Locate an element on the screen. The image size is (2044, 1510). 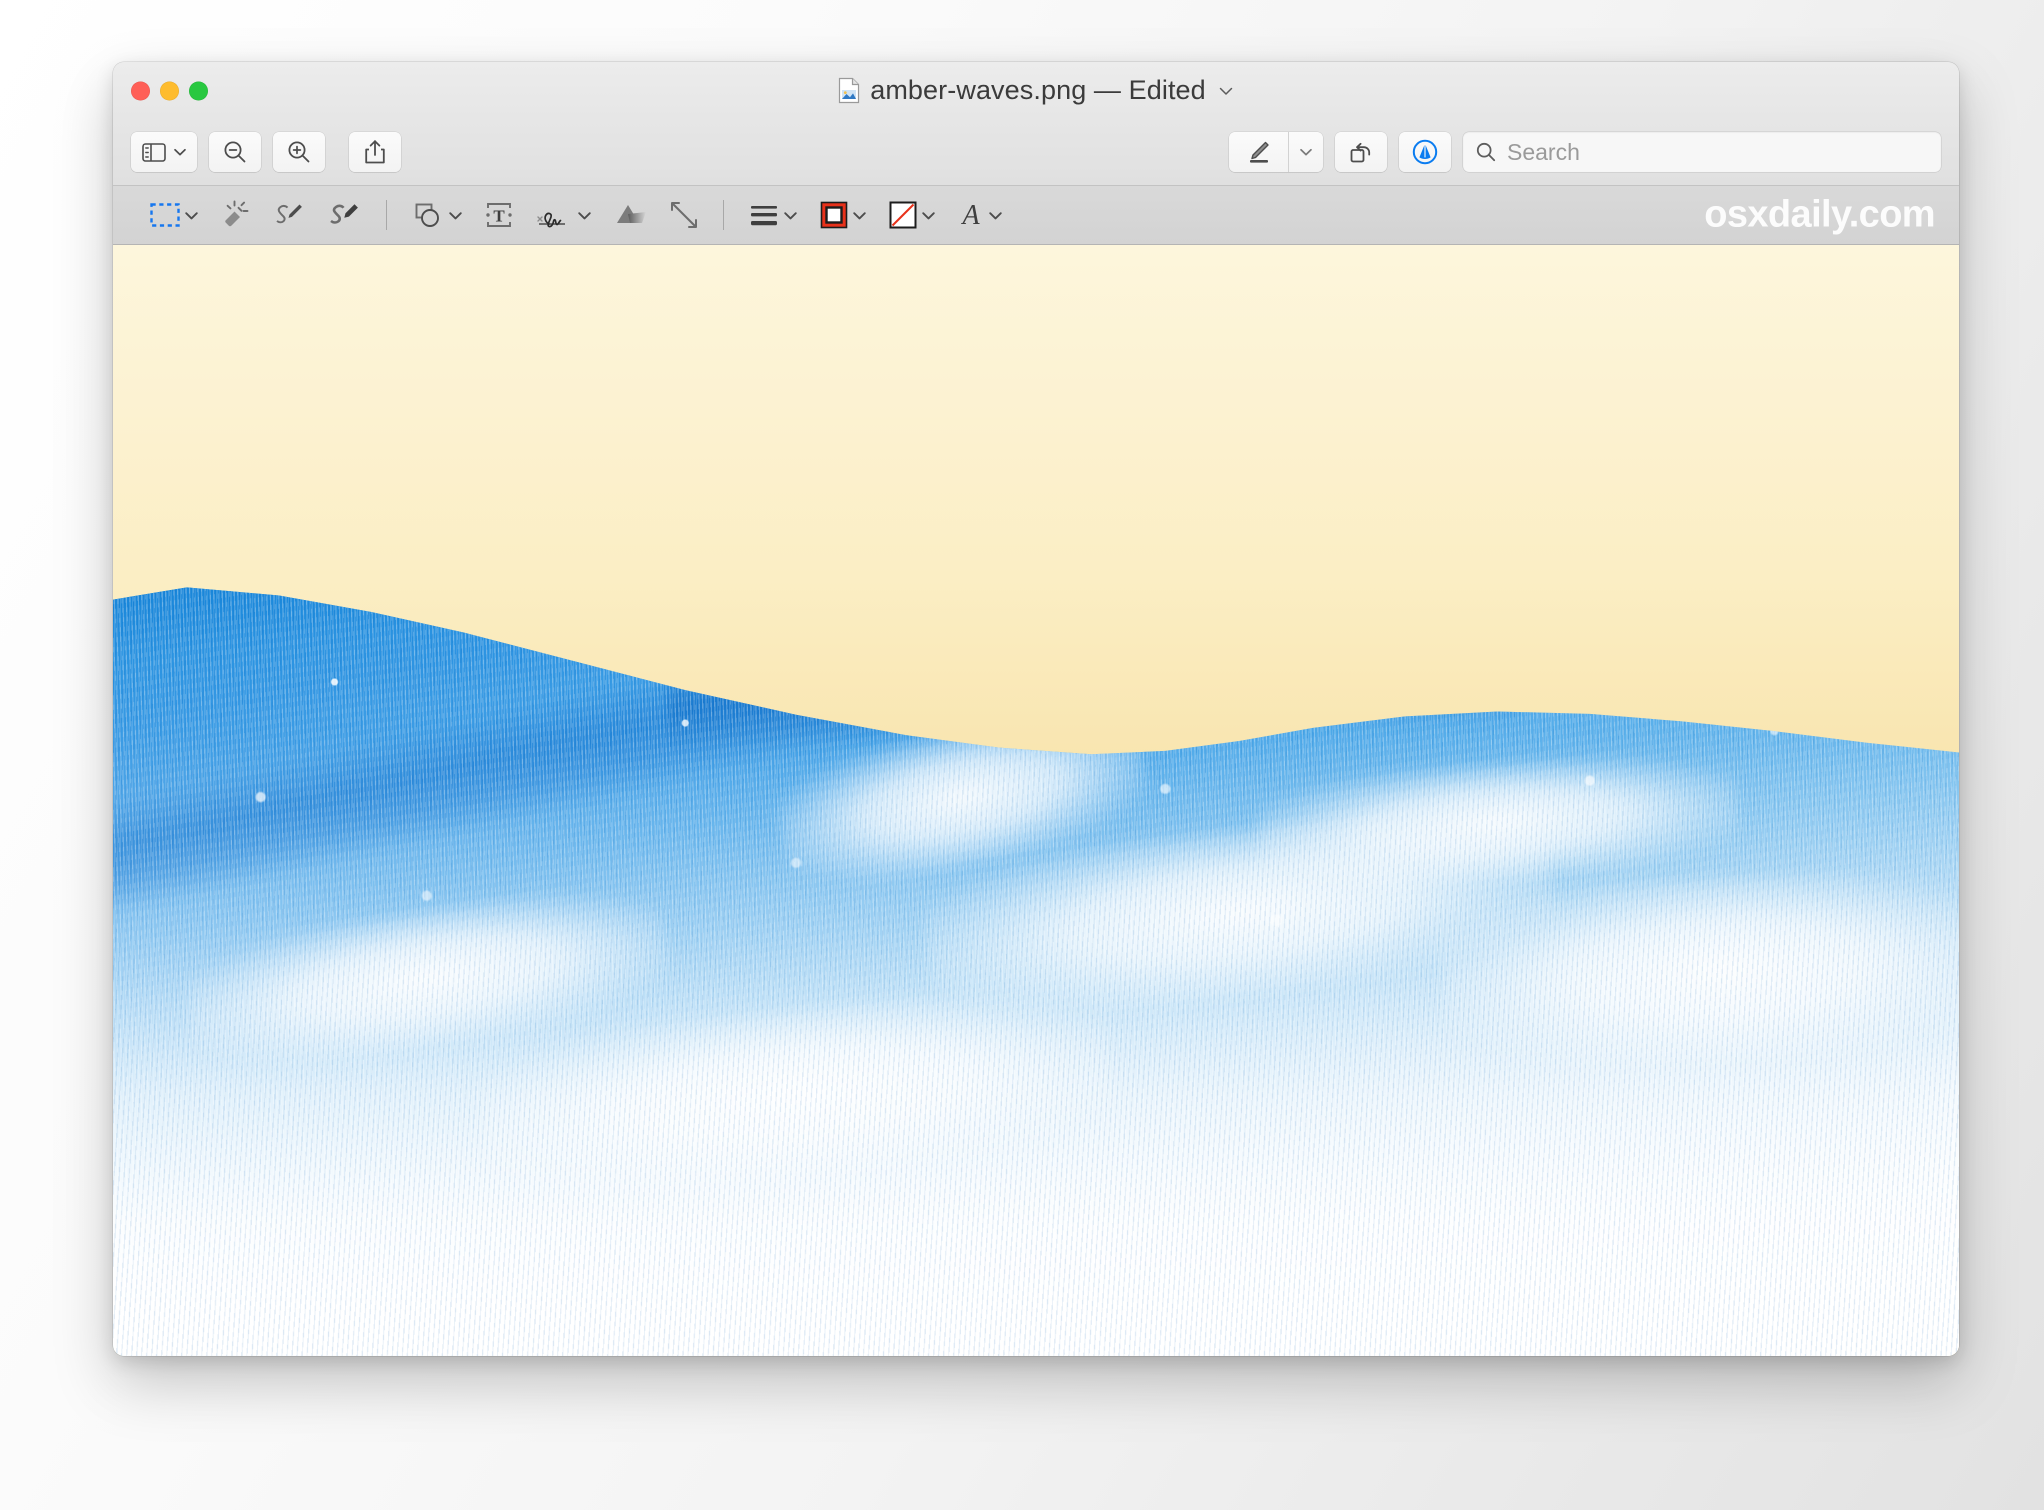
zoom-in-icon is located at coordinates (299, 152).